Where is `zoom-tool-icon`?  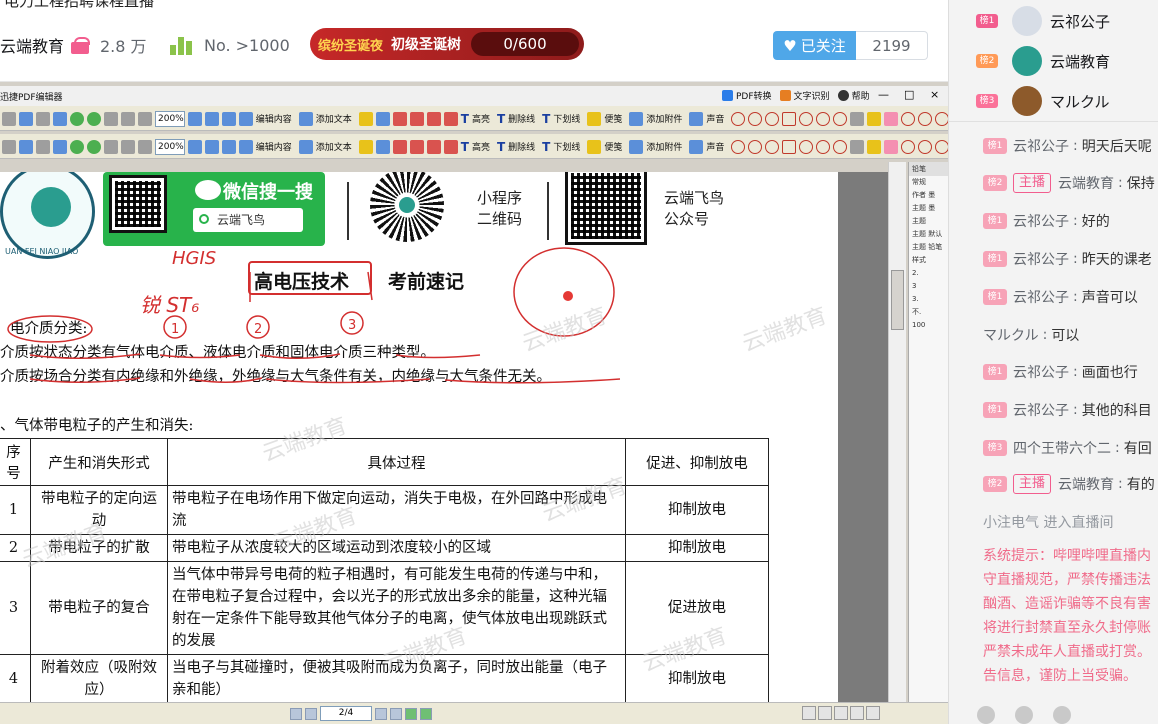 zoom-tool-icon is located at coordinates (194, 118).